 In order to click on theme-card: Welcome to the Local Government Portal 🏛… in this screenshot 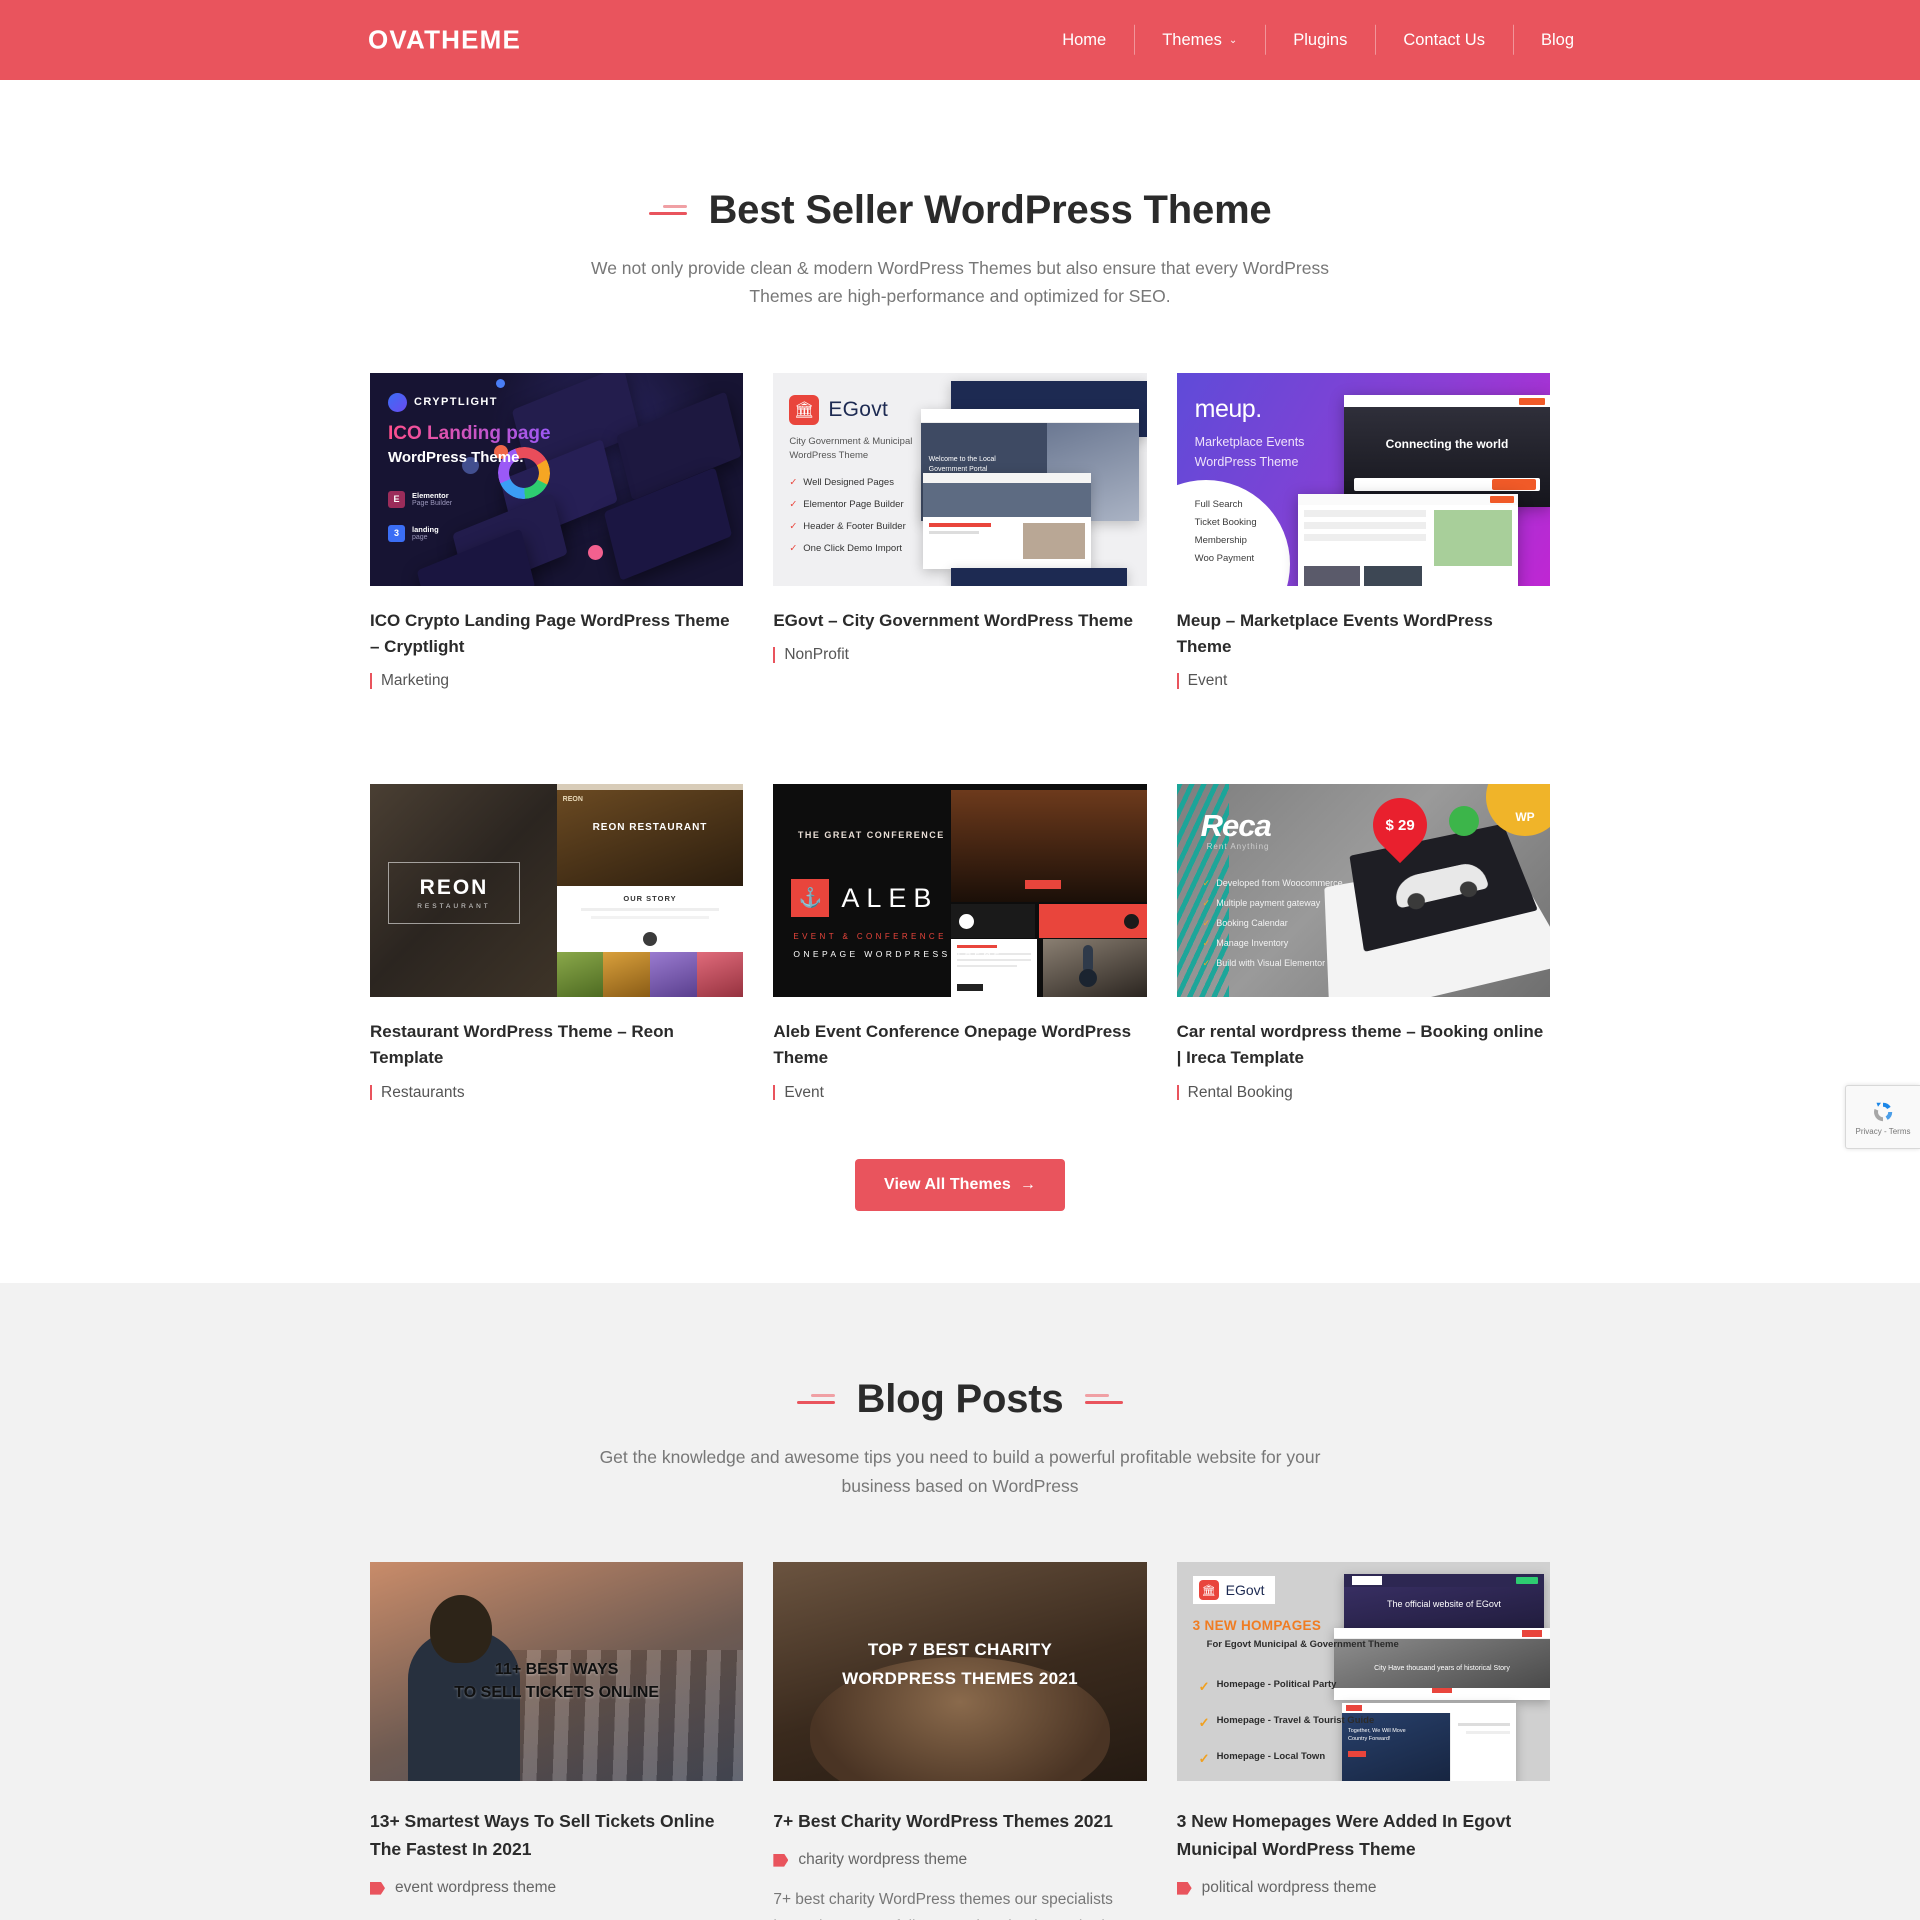, I will do `click(960, 532)`.